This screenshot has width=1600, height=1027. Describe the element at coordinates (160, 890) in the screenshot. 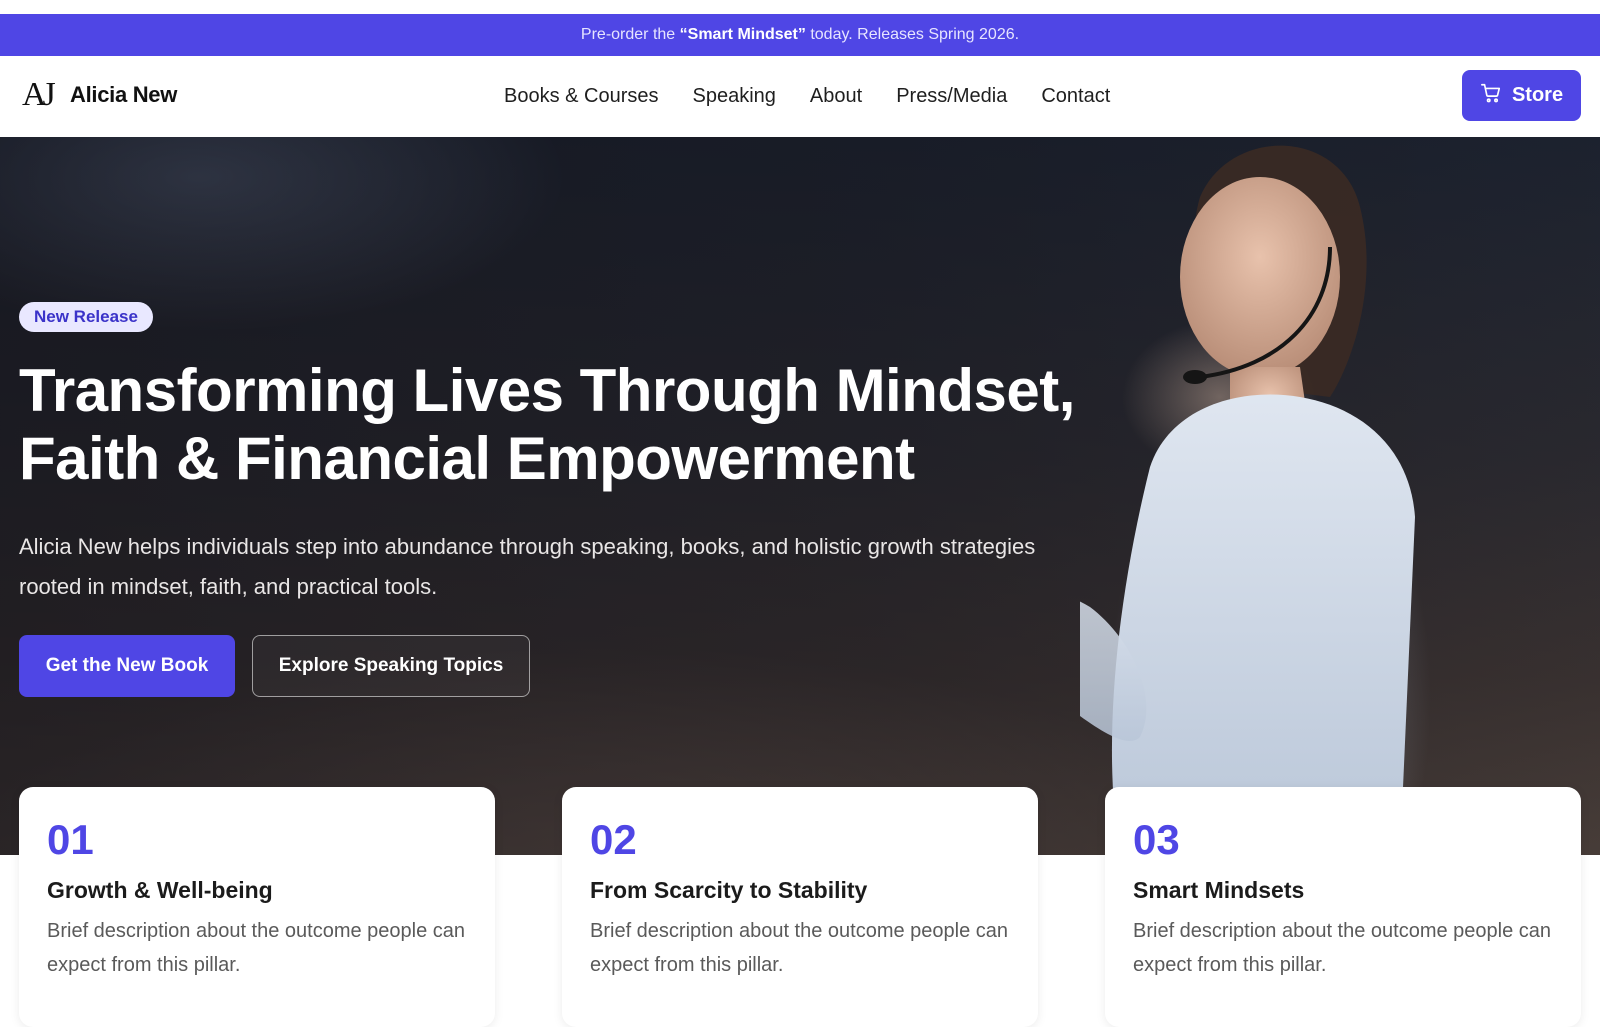

I see `pillar-title: Growth & Well-being` at that location.